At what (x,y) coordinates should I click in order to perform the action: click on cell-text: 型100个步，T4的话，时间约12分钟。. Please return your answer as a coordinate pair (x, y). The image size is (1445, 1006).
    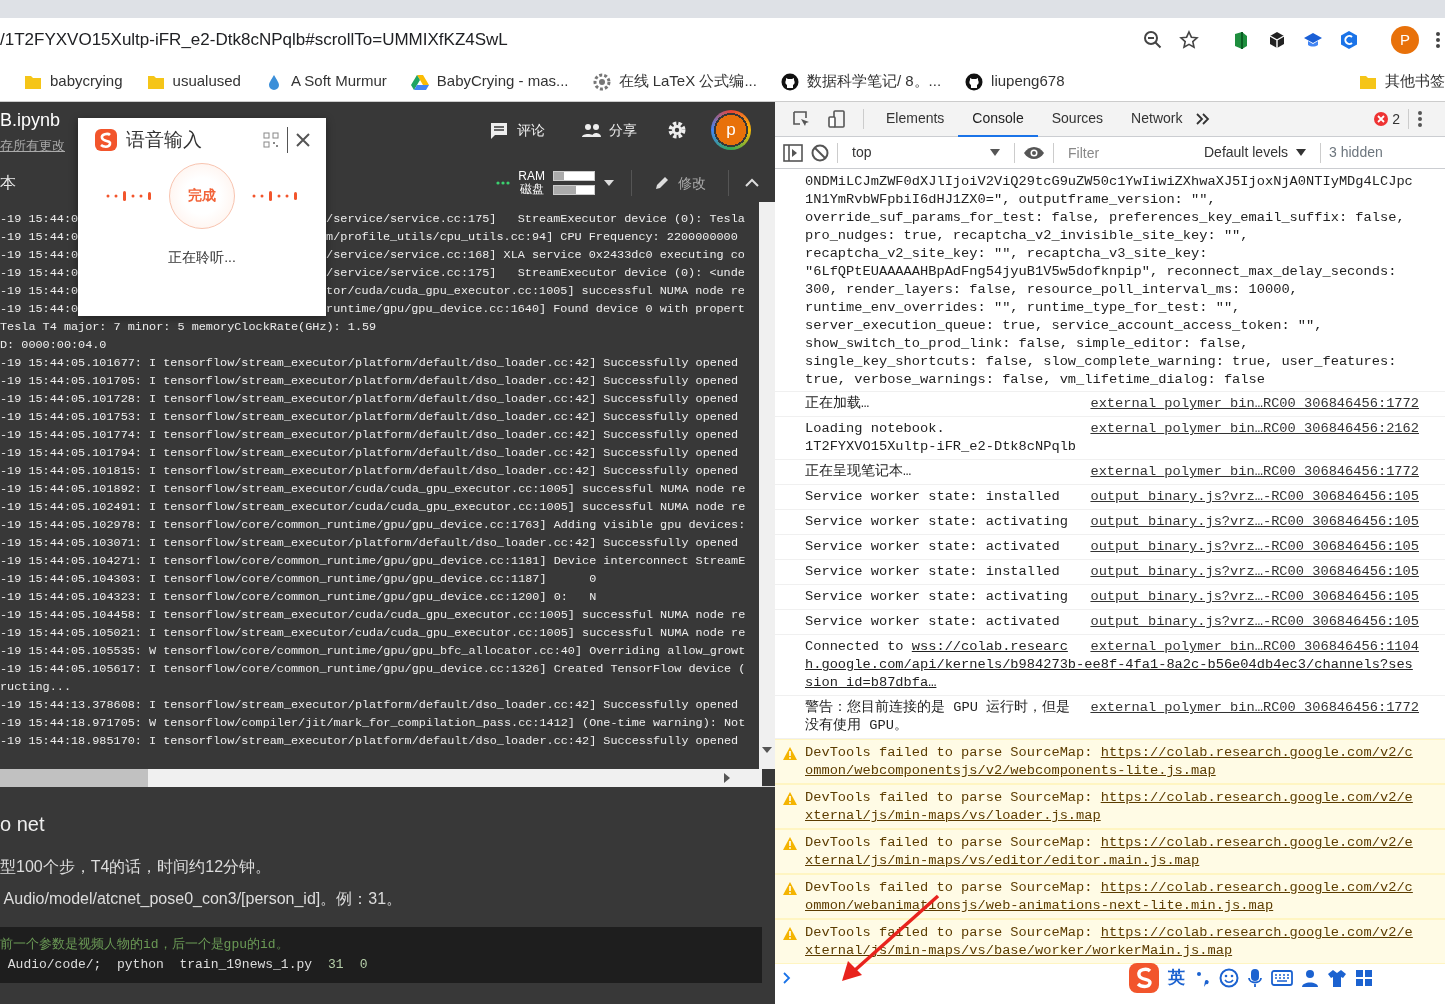
    Looking at the image, I should click on (136, 867).